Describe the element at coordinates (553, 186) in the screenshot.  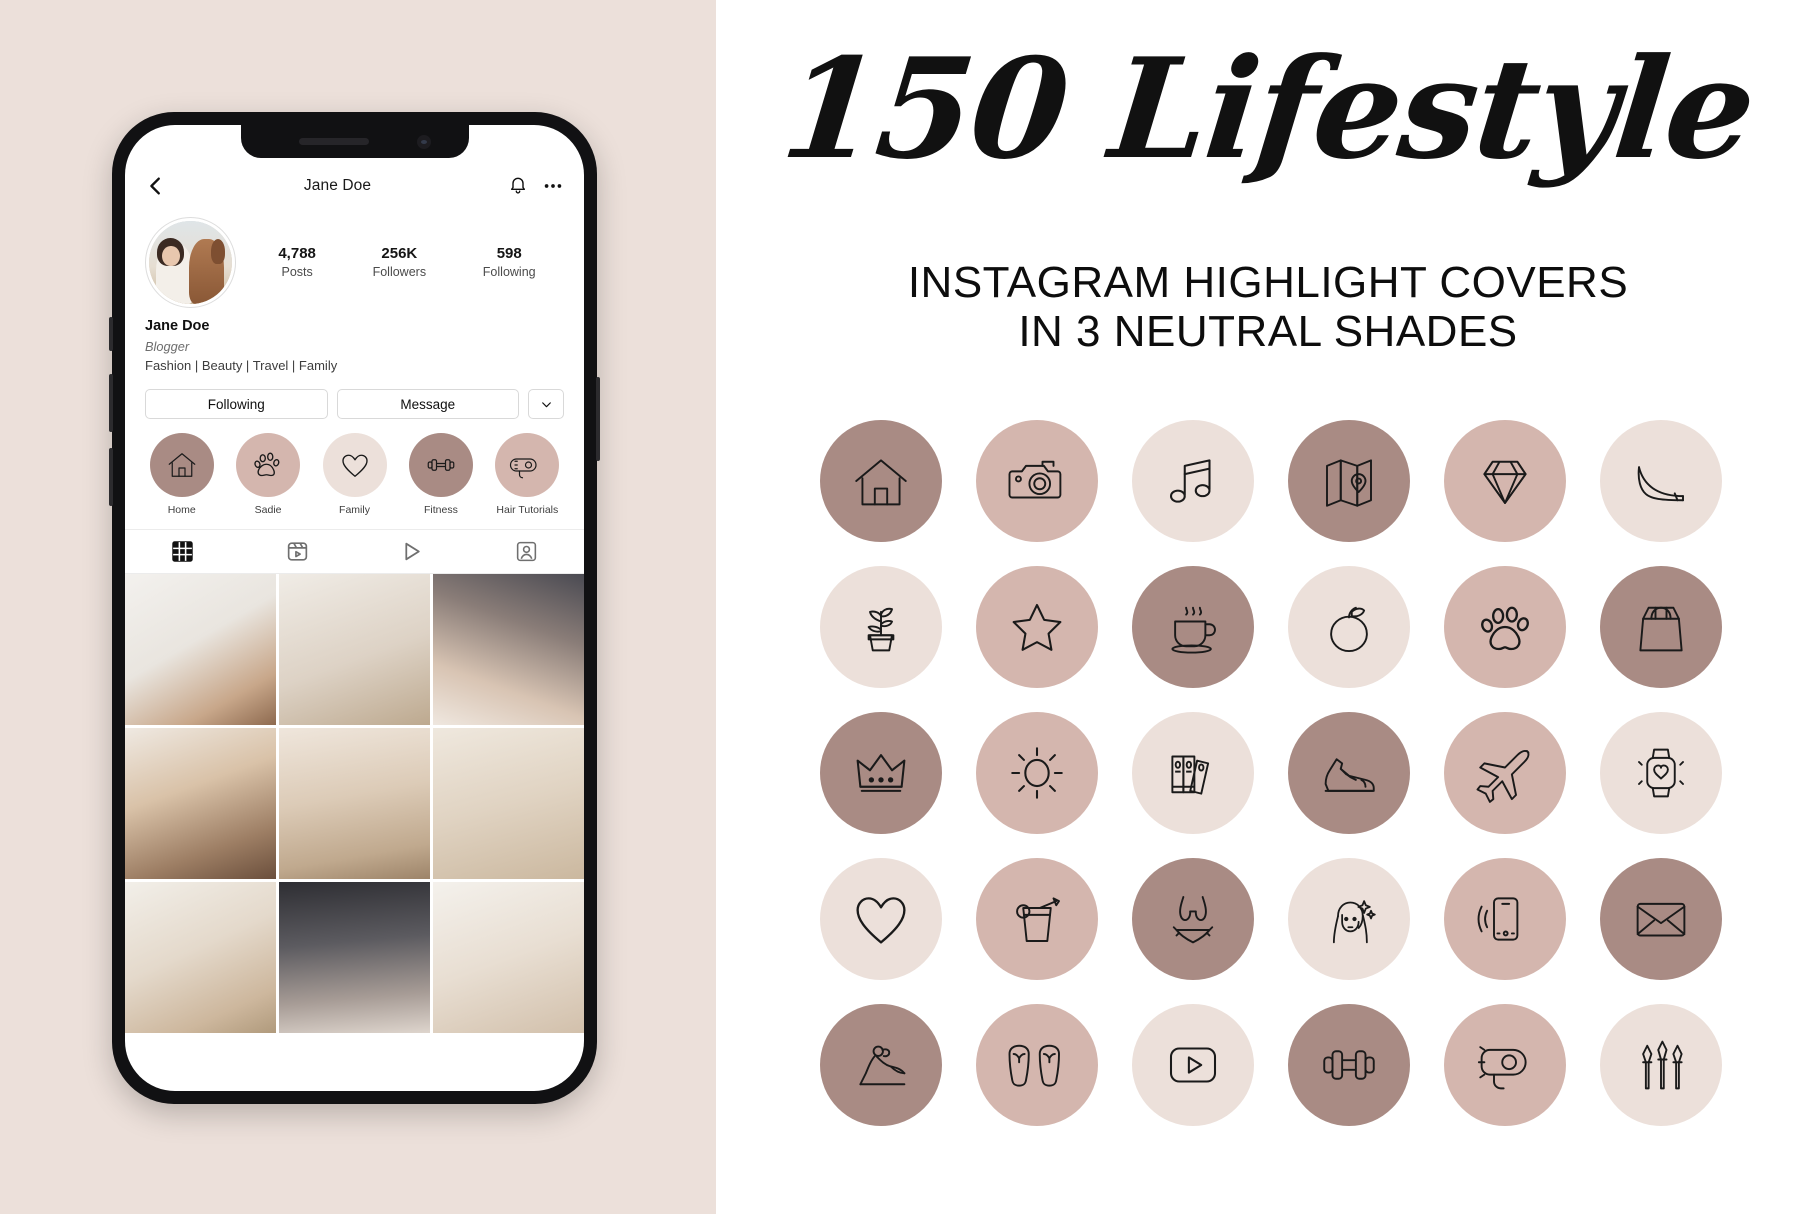
I see `more-options-icon` at that location.